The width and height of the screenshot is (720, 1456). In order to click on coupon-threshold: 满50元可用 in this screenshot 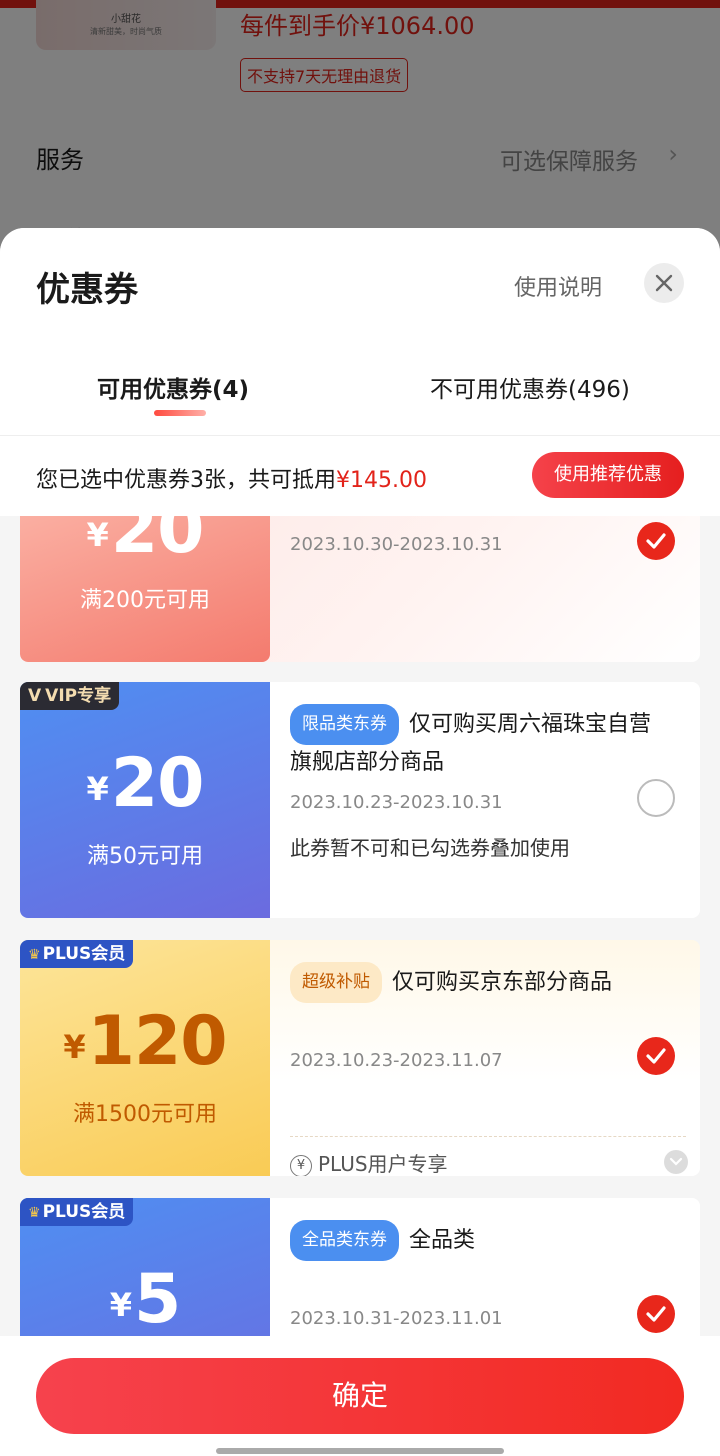, I will do `click(145, 856)`.